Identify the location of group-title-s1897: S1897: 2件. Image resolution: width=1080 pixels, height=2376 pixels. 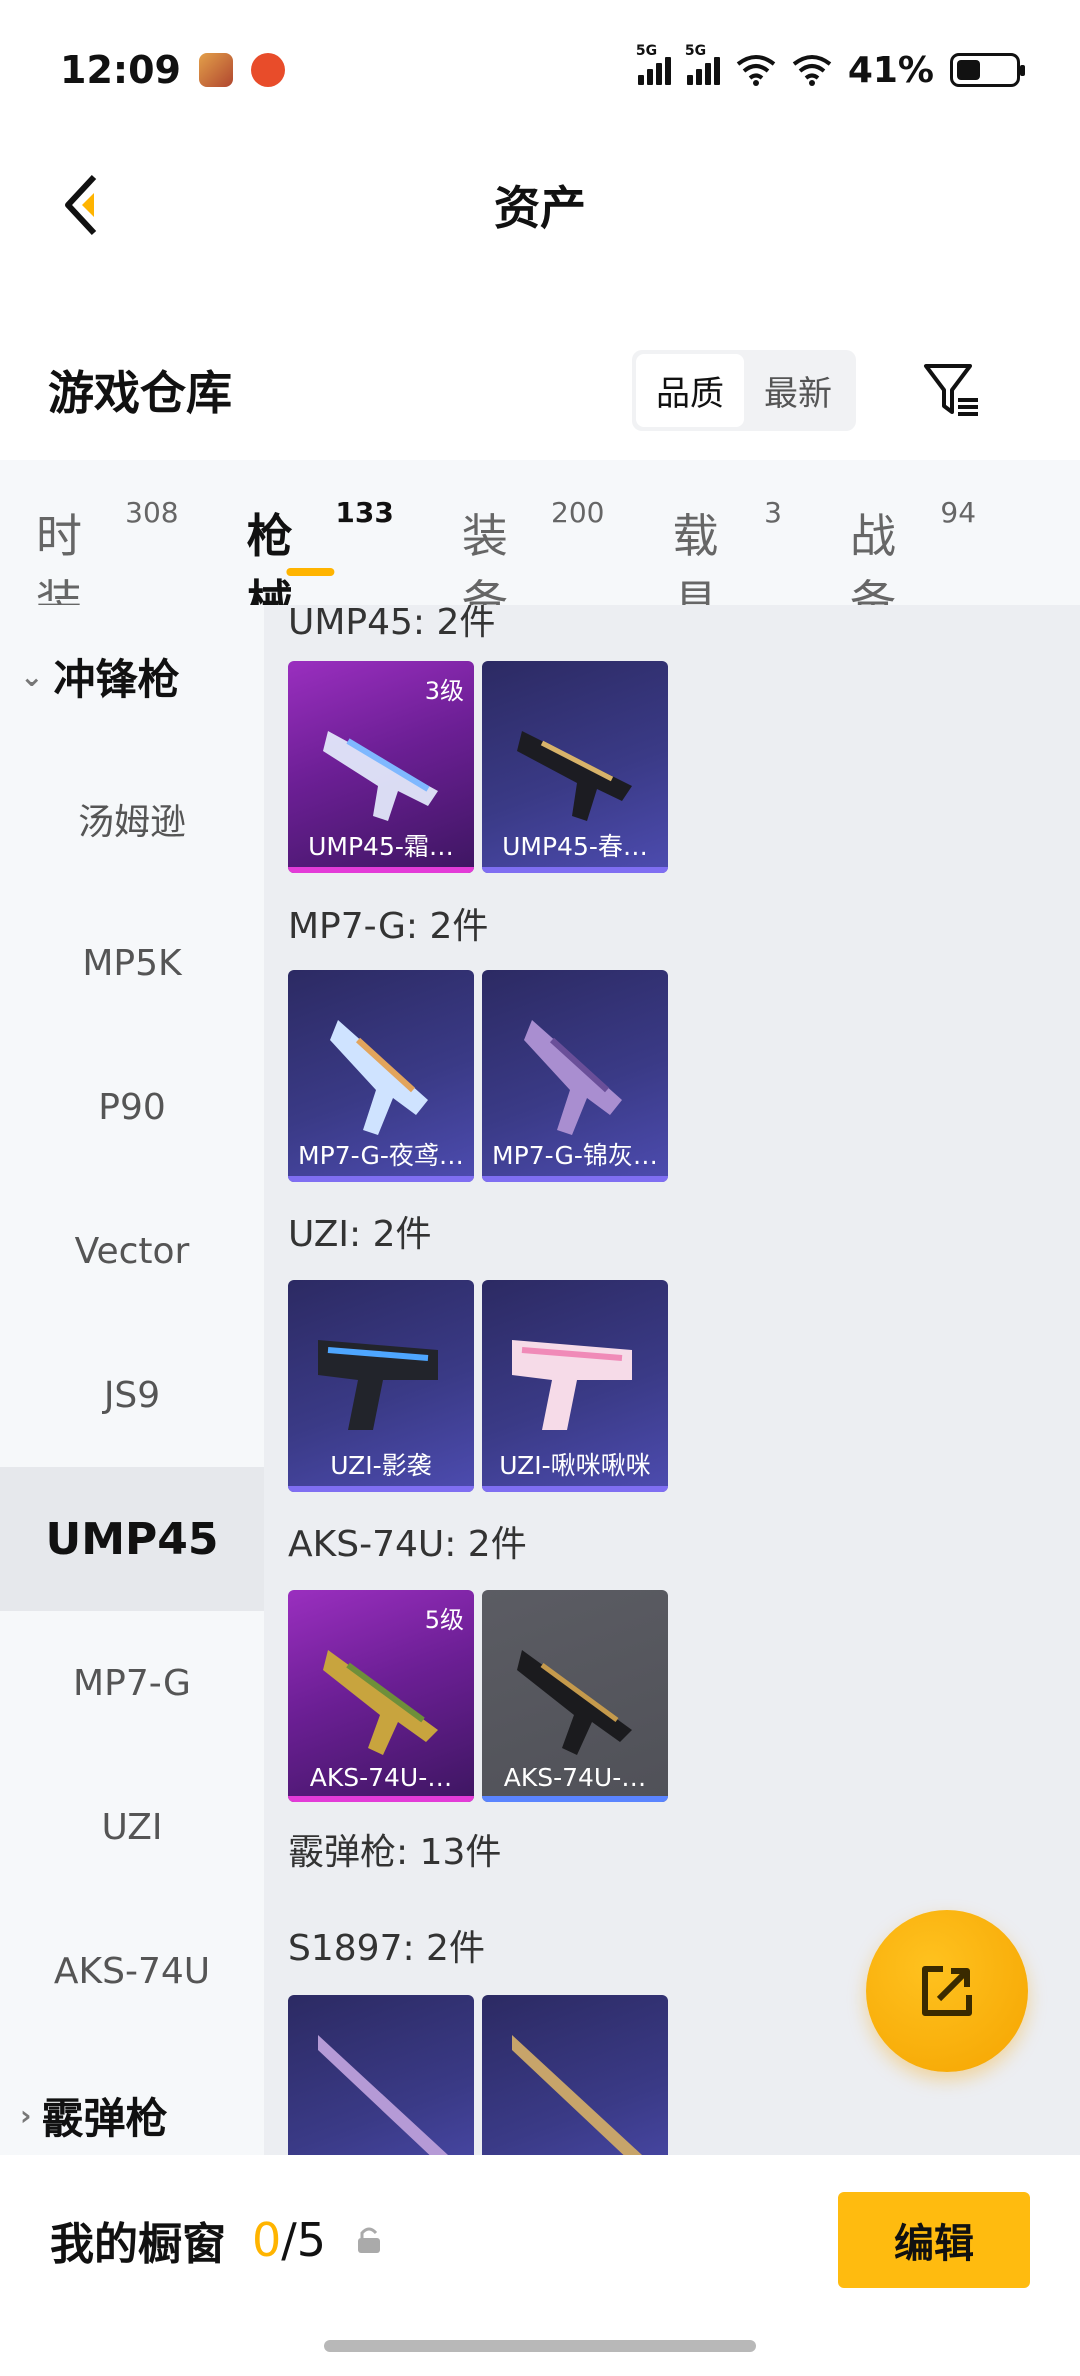
(386, 1948).